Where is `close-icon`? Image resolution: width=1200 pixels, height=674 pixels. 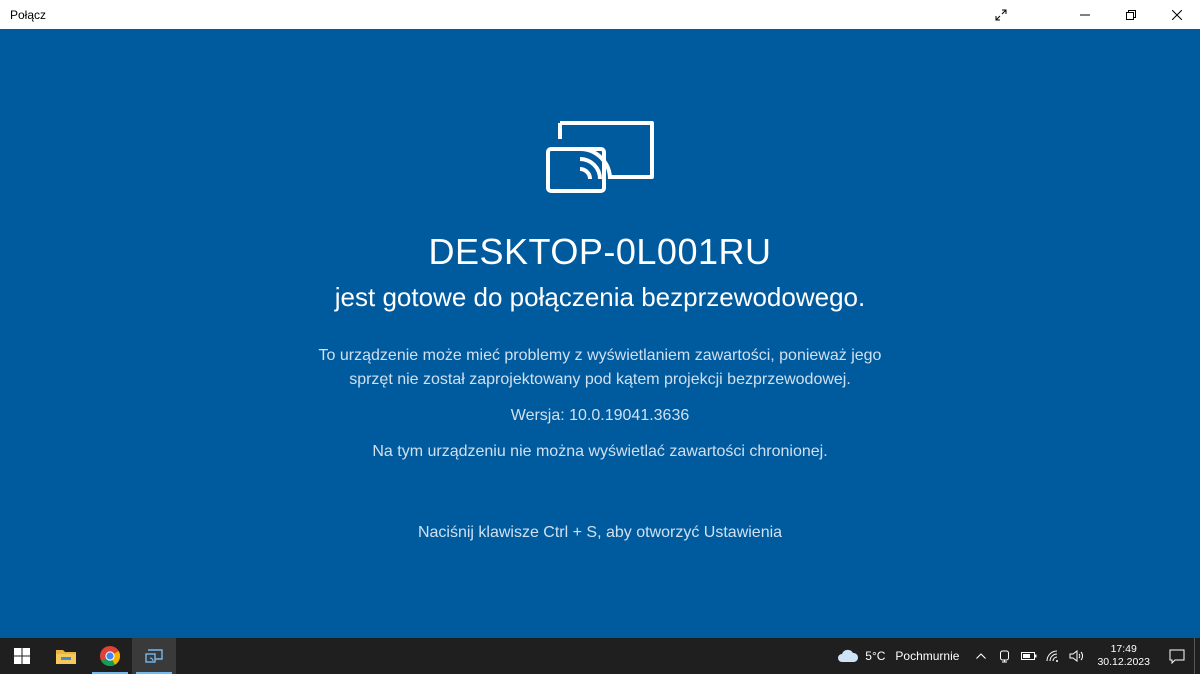
close-icon is located at coordinates (1177, 14).